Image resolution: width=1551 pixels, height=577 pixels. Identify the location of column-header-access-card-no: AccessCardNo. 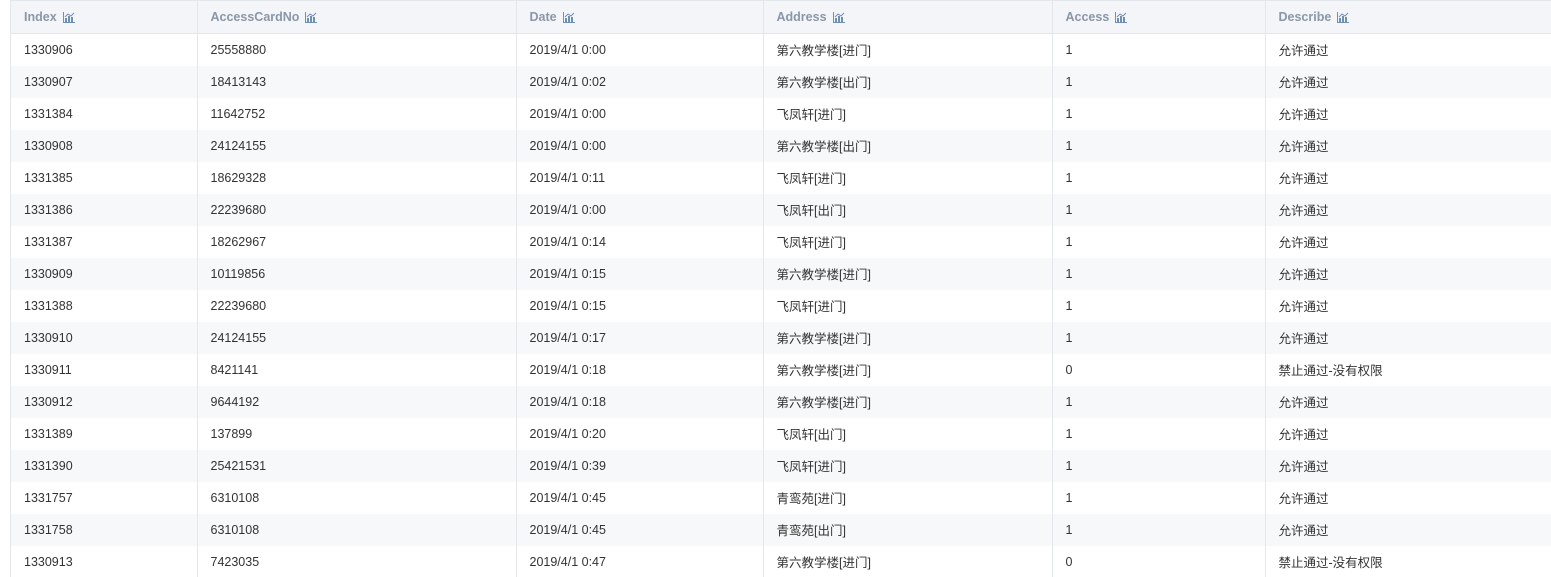
(357, 17).